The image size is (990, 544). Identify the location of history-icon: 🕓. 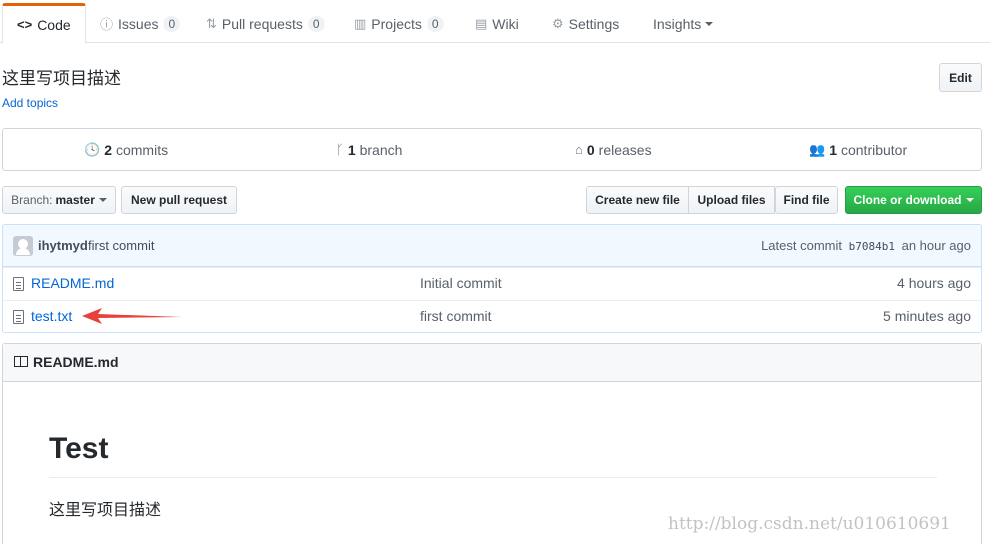
(92, 149).